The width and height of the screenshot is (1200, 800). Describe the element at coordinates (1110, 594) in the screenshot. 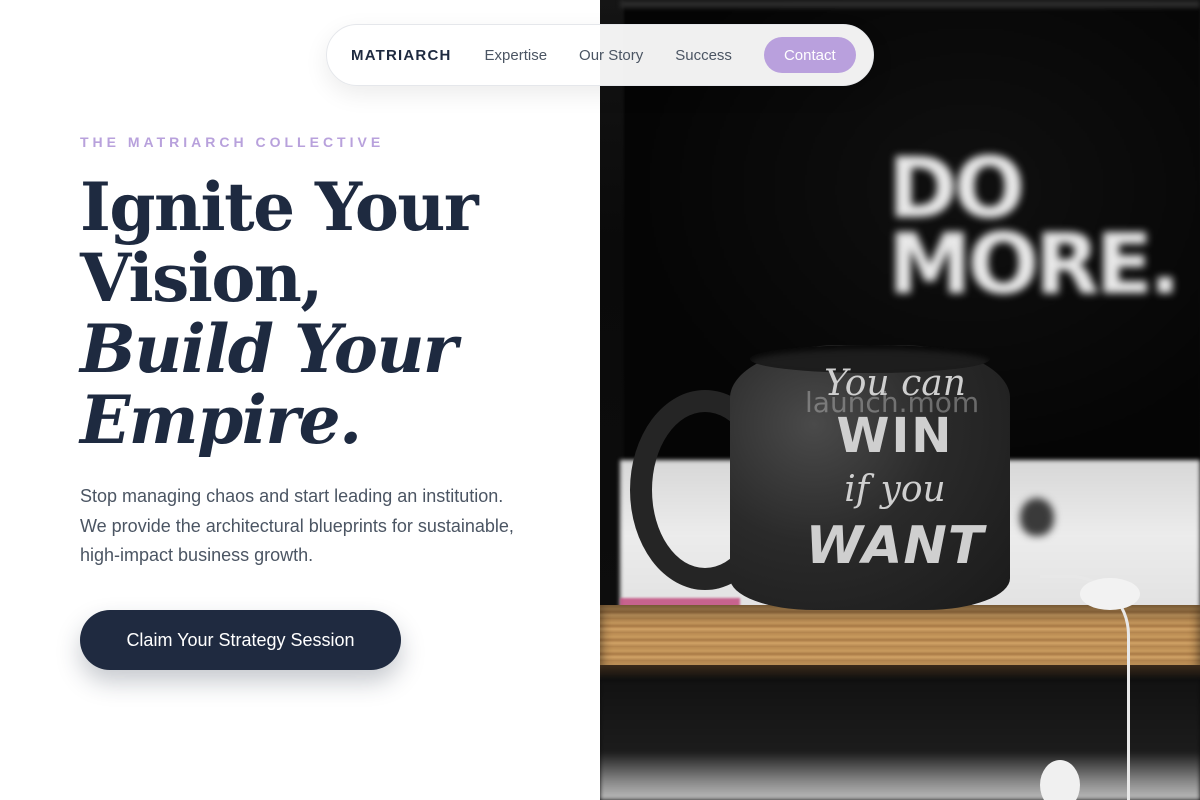

I see `earbud` at that location.